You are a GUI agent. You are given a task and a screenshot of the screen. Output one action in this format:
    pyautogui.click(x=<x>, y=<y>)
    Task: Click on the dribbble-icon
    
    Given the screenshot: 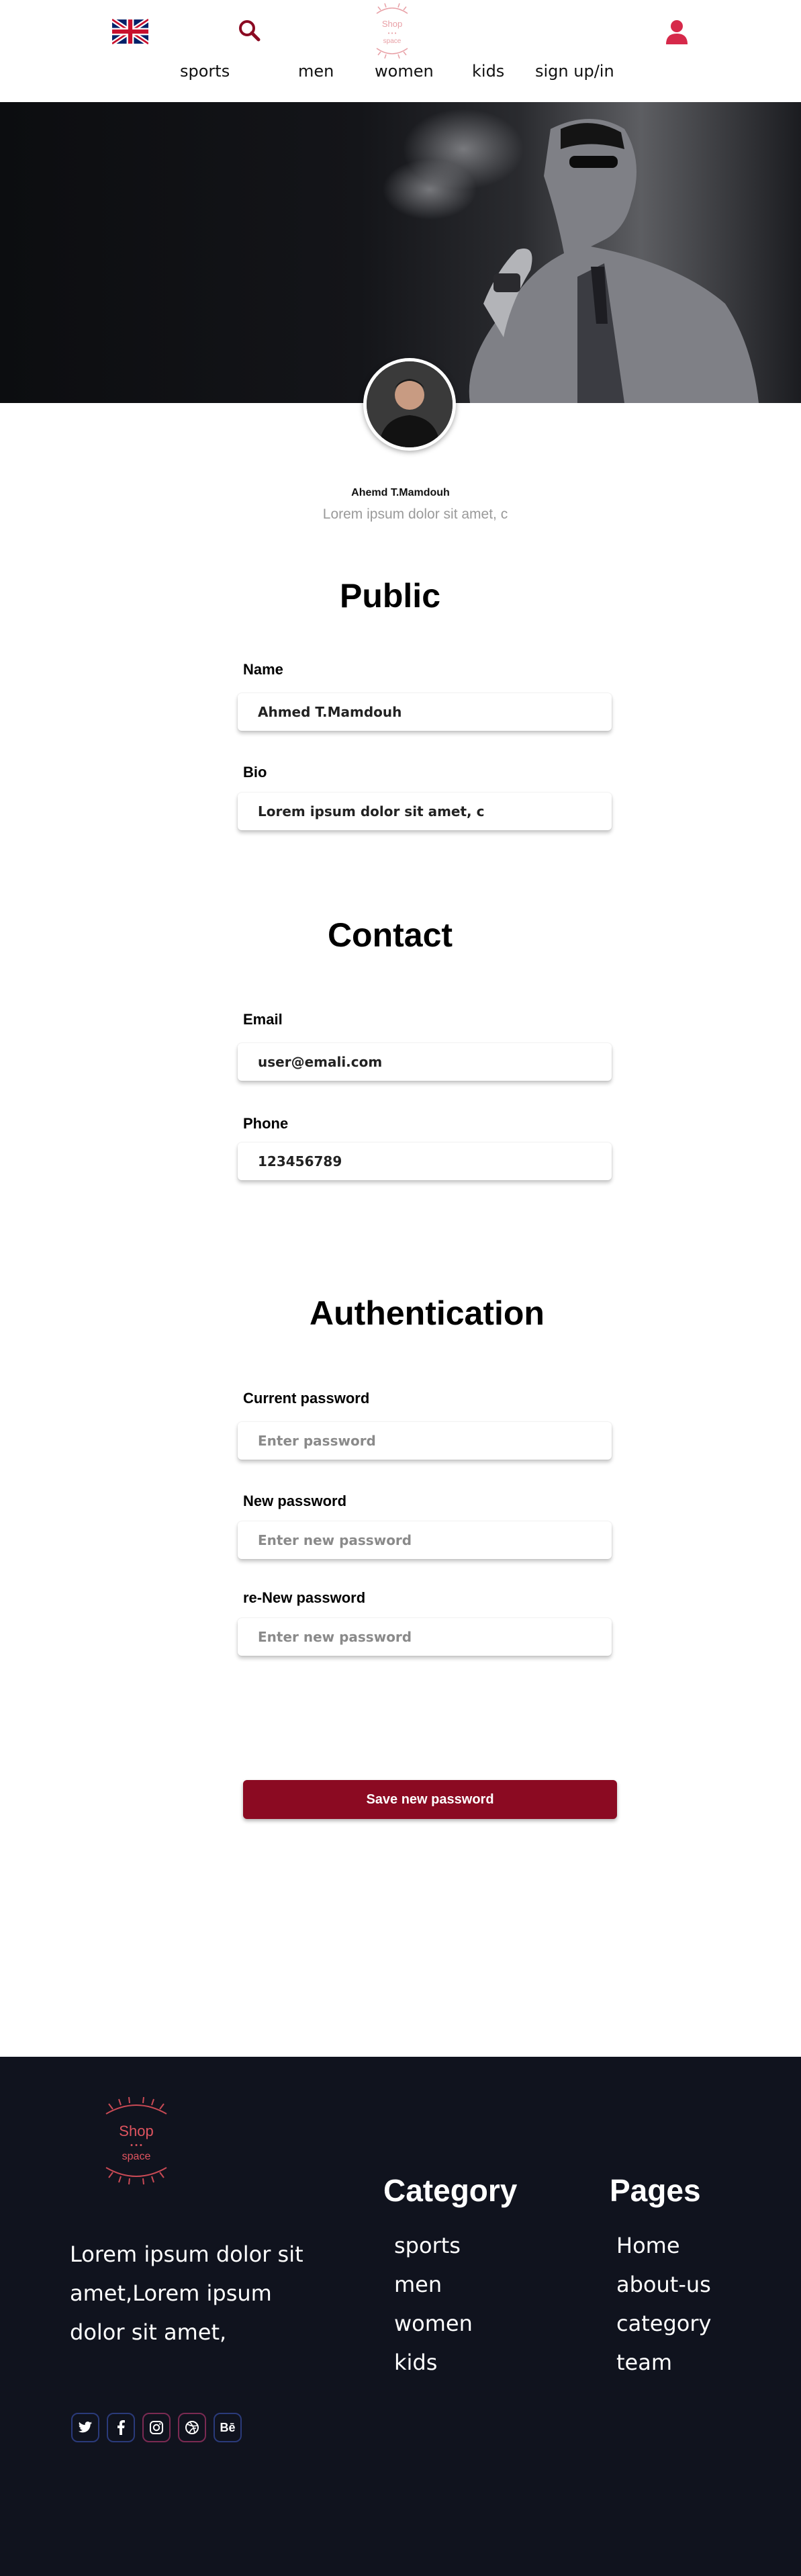 What is the action you would take?
    pyautogui.click(x=192, y=2427)
    